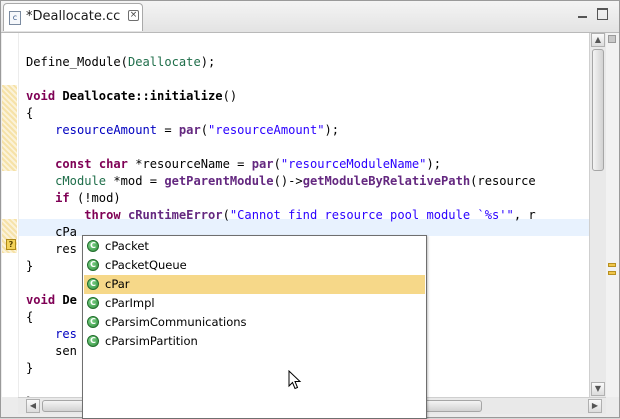 The height and width of the screenshot is (419, 620). Describe the element at coordinates (15, 18) in the screenshot. I see `c-source-file-icon: c` at that location.